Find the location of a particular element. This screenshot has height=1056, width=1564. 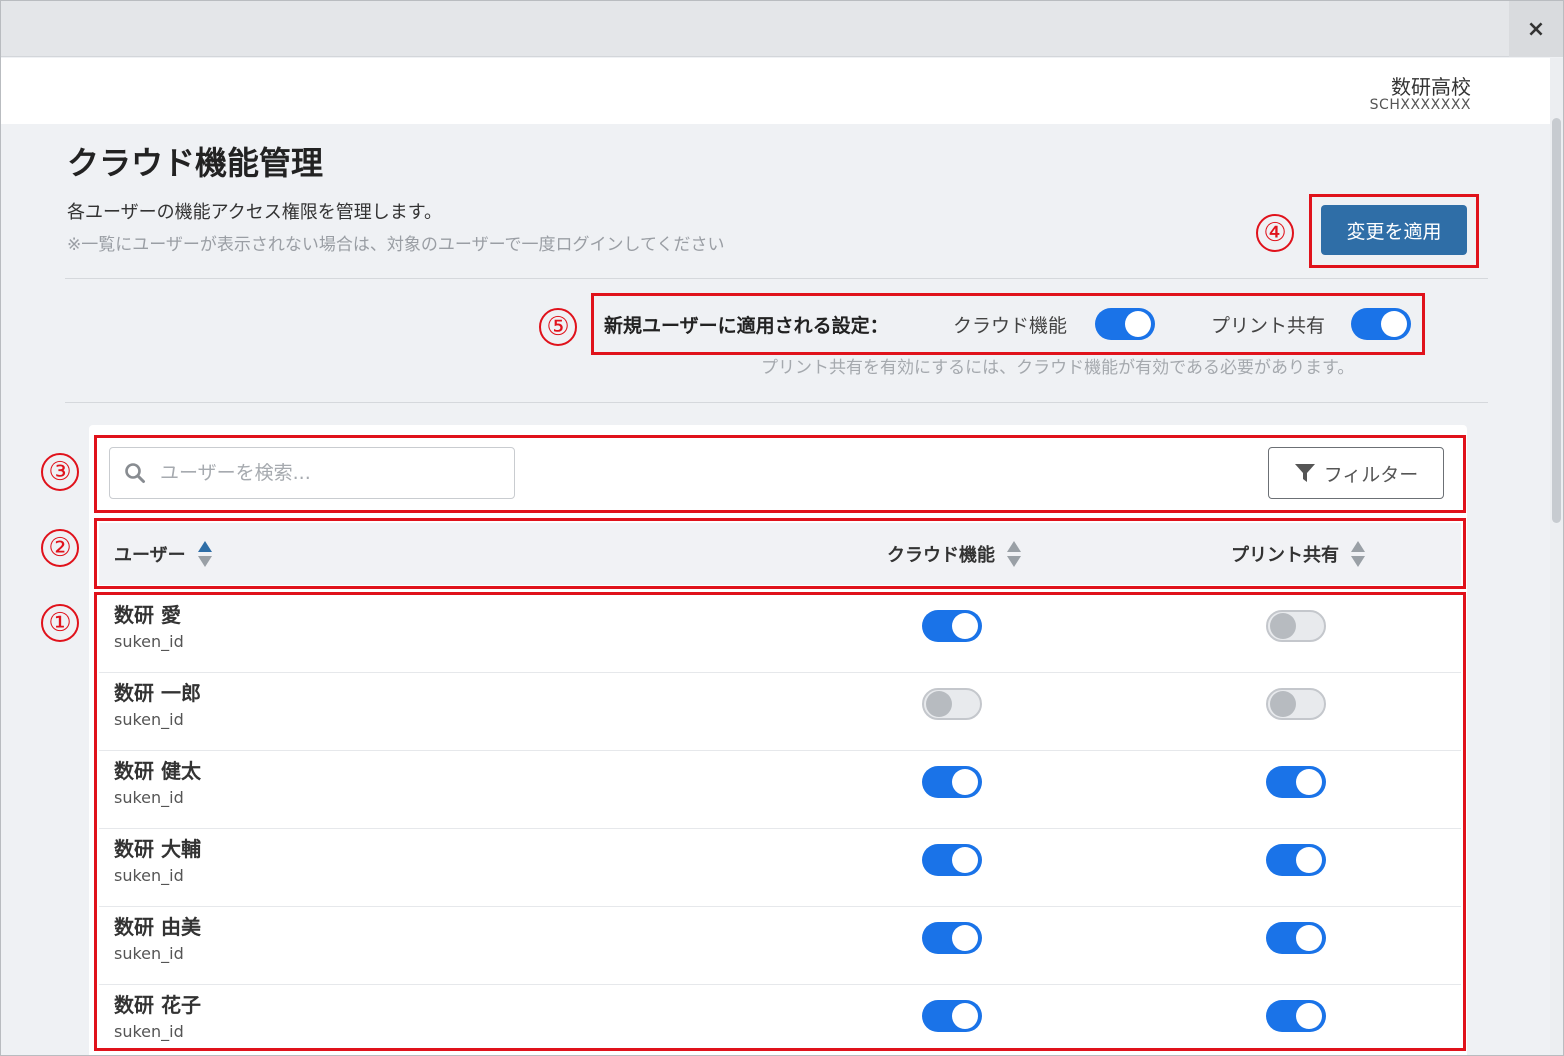

close-button: × is located at coordinates (1536, 29).